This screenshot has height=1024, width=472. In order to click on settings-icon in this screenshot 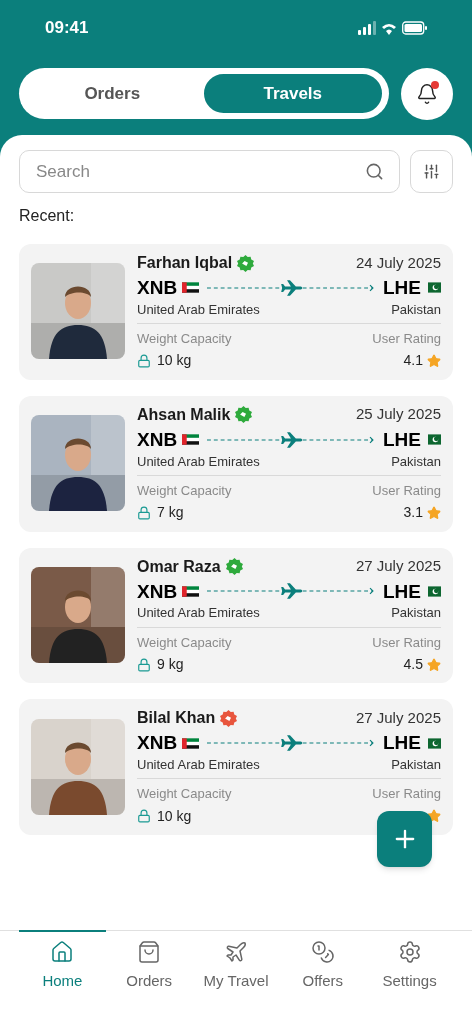, I will do `click(409, 952)`.